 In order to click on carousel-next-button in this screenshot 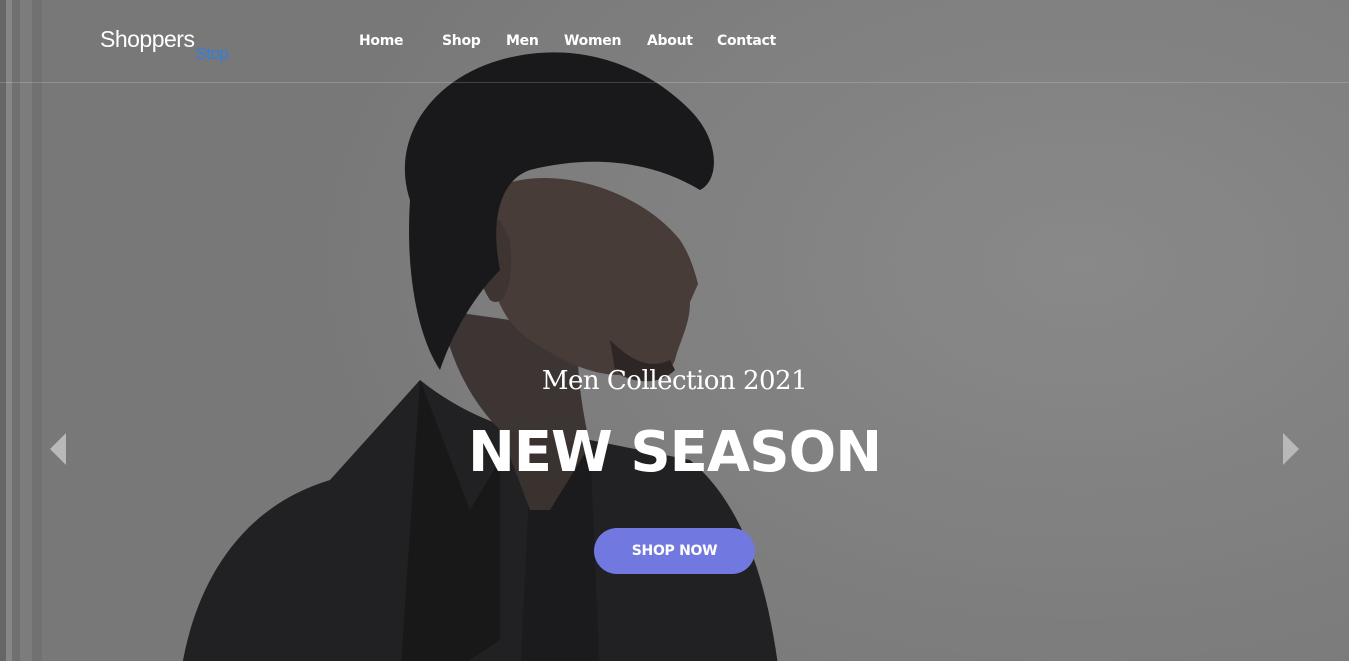, I will do `click(1291, 449)`.